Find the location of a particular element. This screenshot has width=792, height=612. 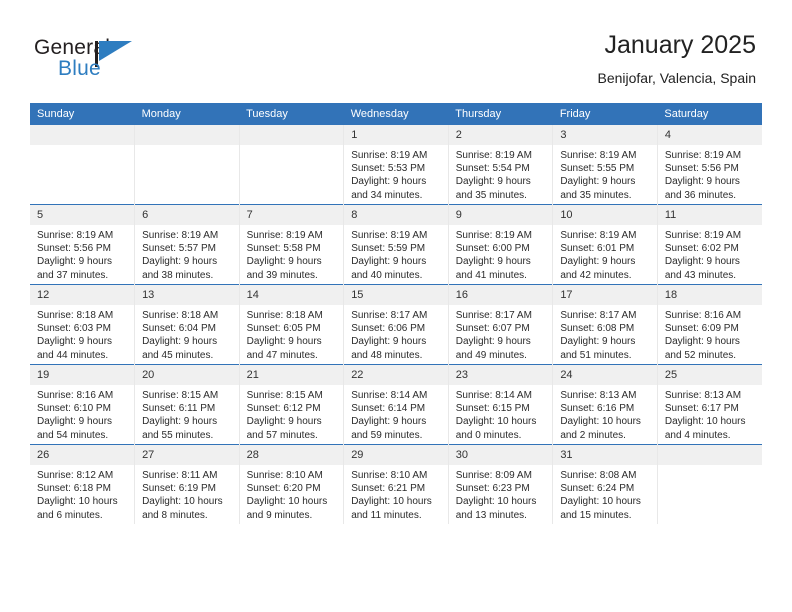

daylight-minutes-text: and 57 minutes. is located at coordinates (282, 435).